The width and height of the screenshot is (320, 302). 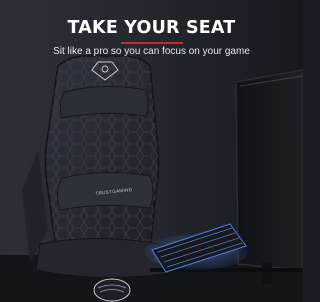 I want to click on chair-head-pillow, so click(x=104, y=102).